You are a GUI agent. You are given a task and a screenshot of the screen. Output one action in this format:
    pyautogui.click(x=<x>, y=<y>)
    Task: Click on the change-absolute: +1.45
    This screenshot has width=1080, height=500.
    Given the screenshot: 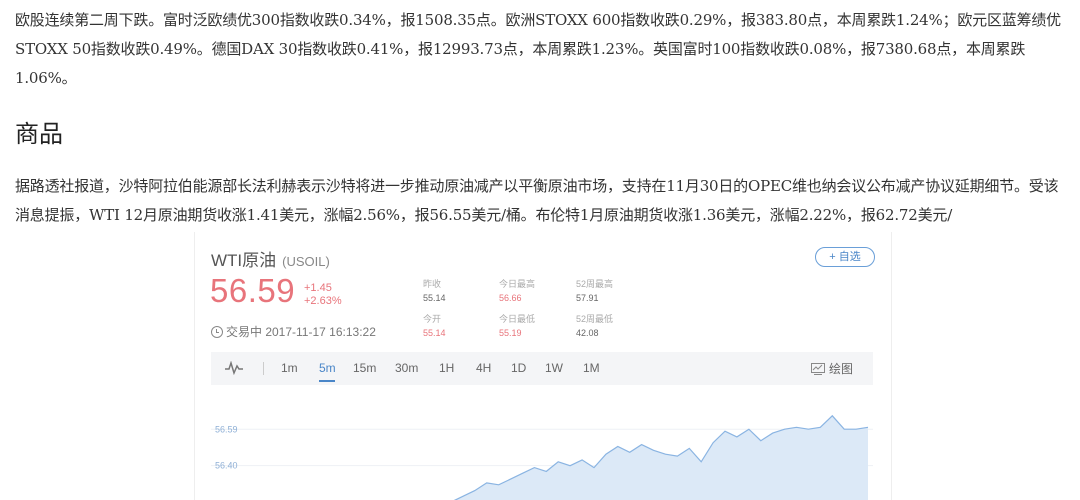 What is the action you would take?
    pyautogui.click(x=318, y=288)
    